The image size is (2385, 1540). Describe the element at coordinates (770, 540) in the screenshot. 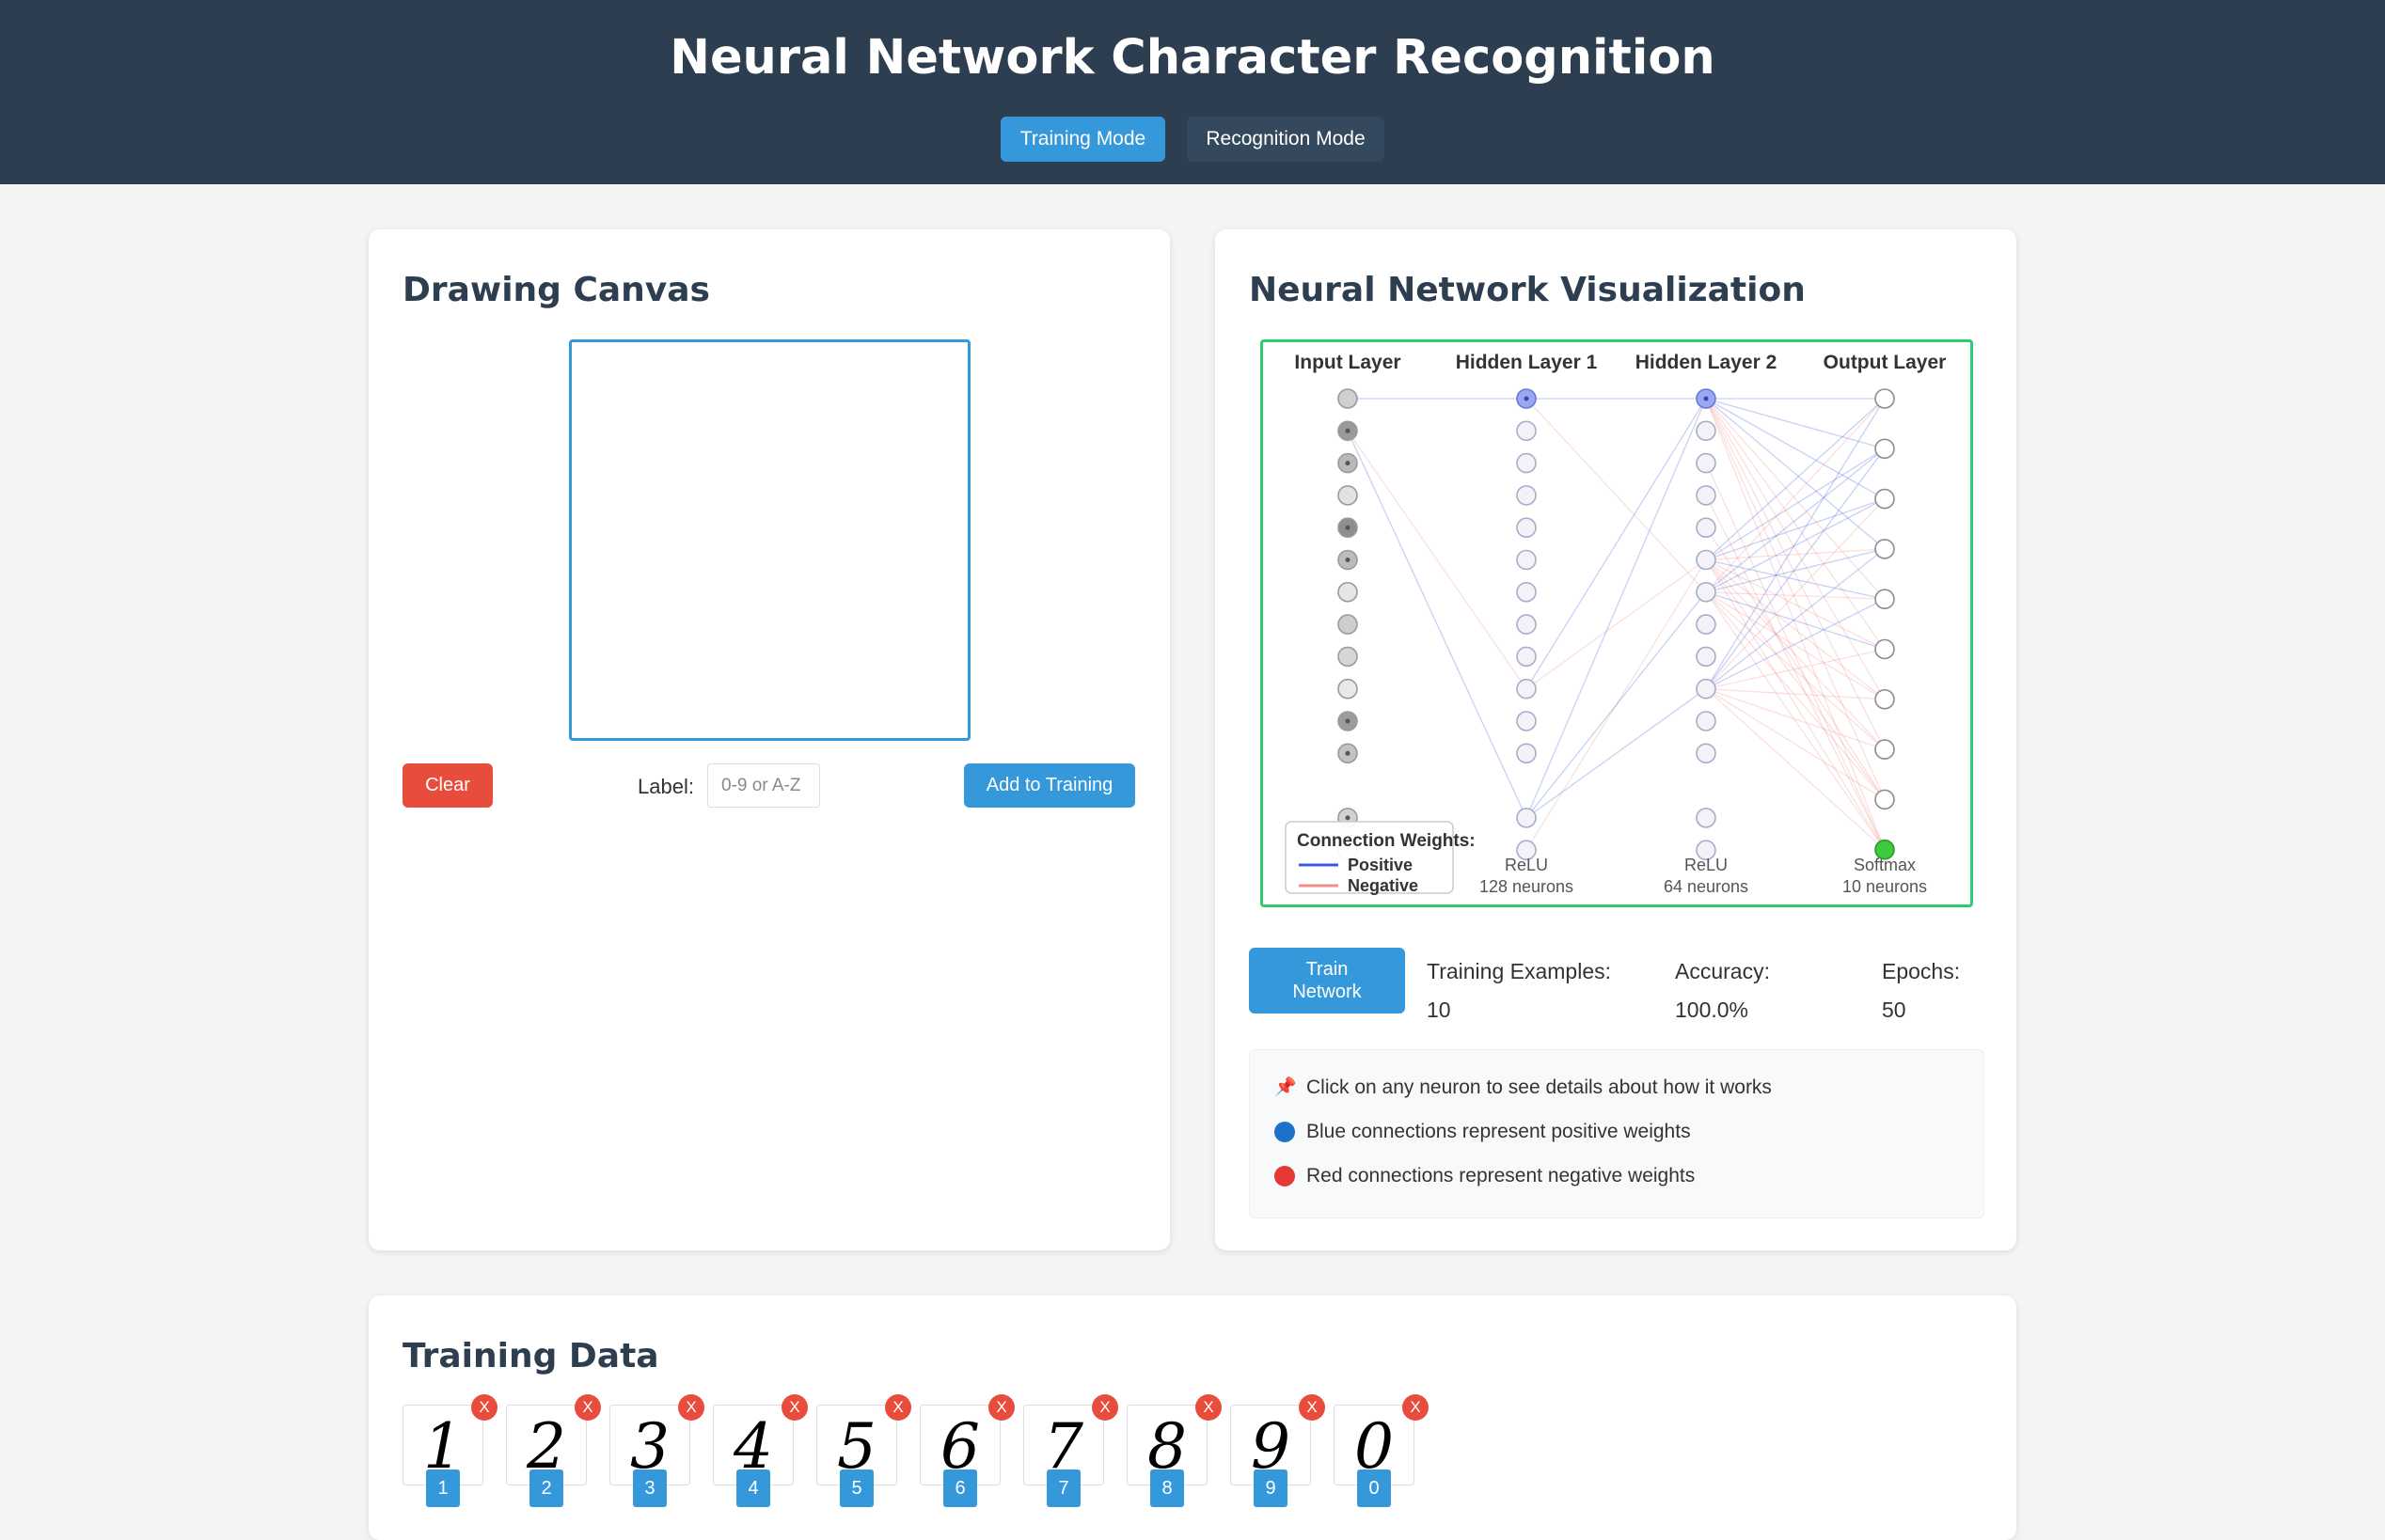

I see `drawing-canvas` at that location.